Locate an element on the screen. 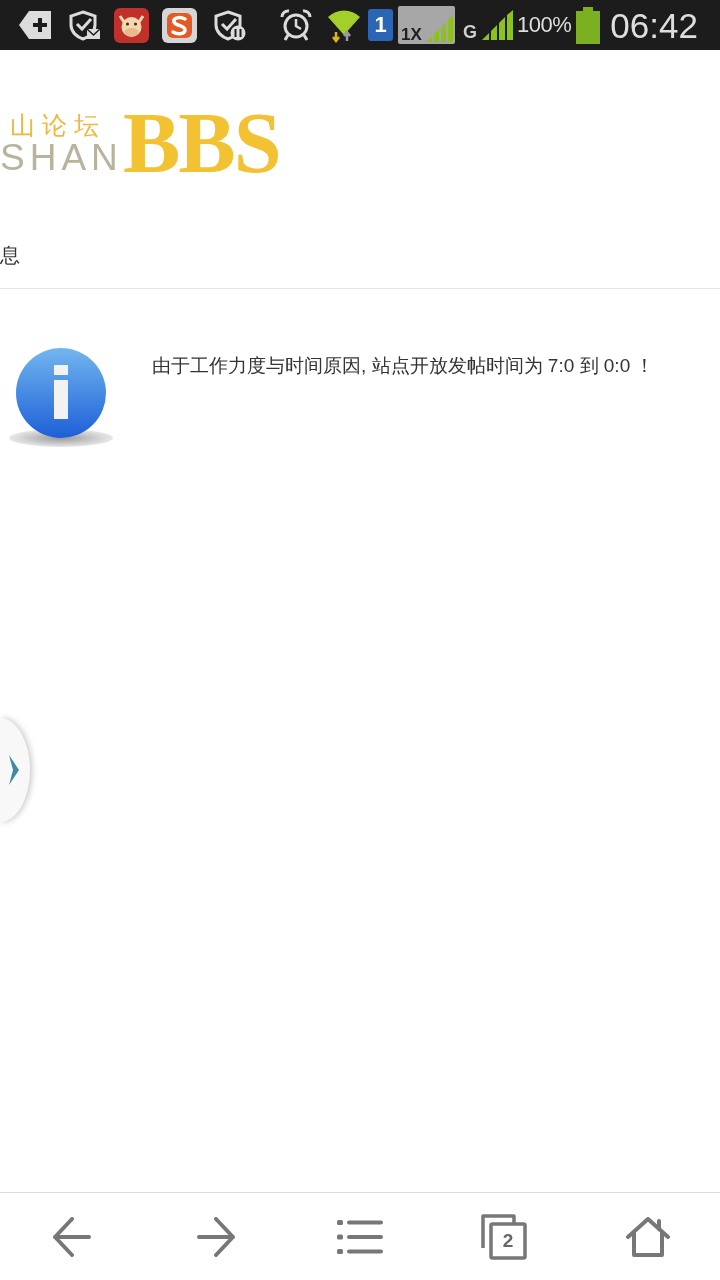  network-type-label: G is located at coordinates (470, 32).